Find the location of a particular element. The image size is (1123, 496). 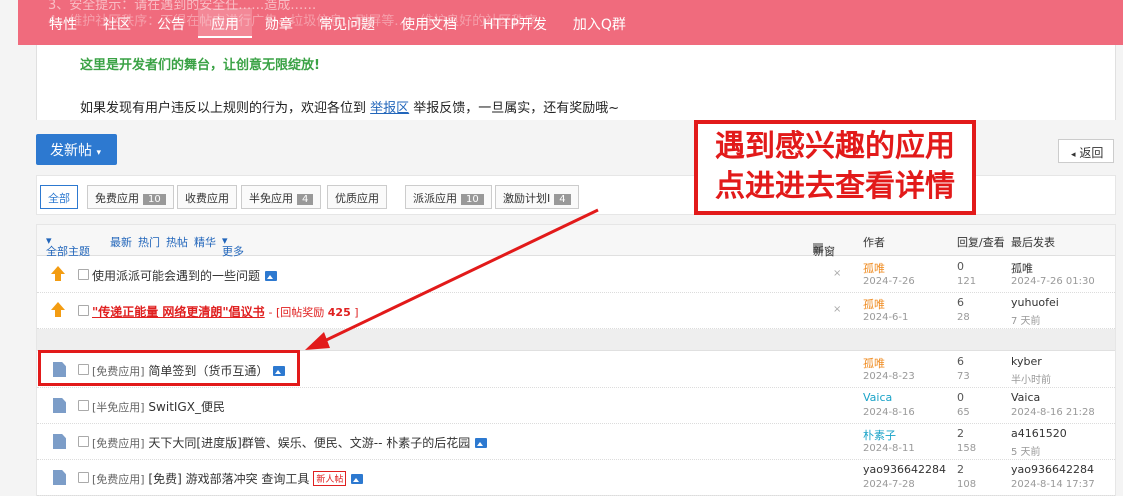

annotation-arrow is located at coordinates (452, 279).